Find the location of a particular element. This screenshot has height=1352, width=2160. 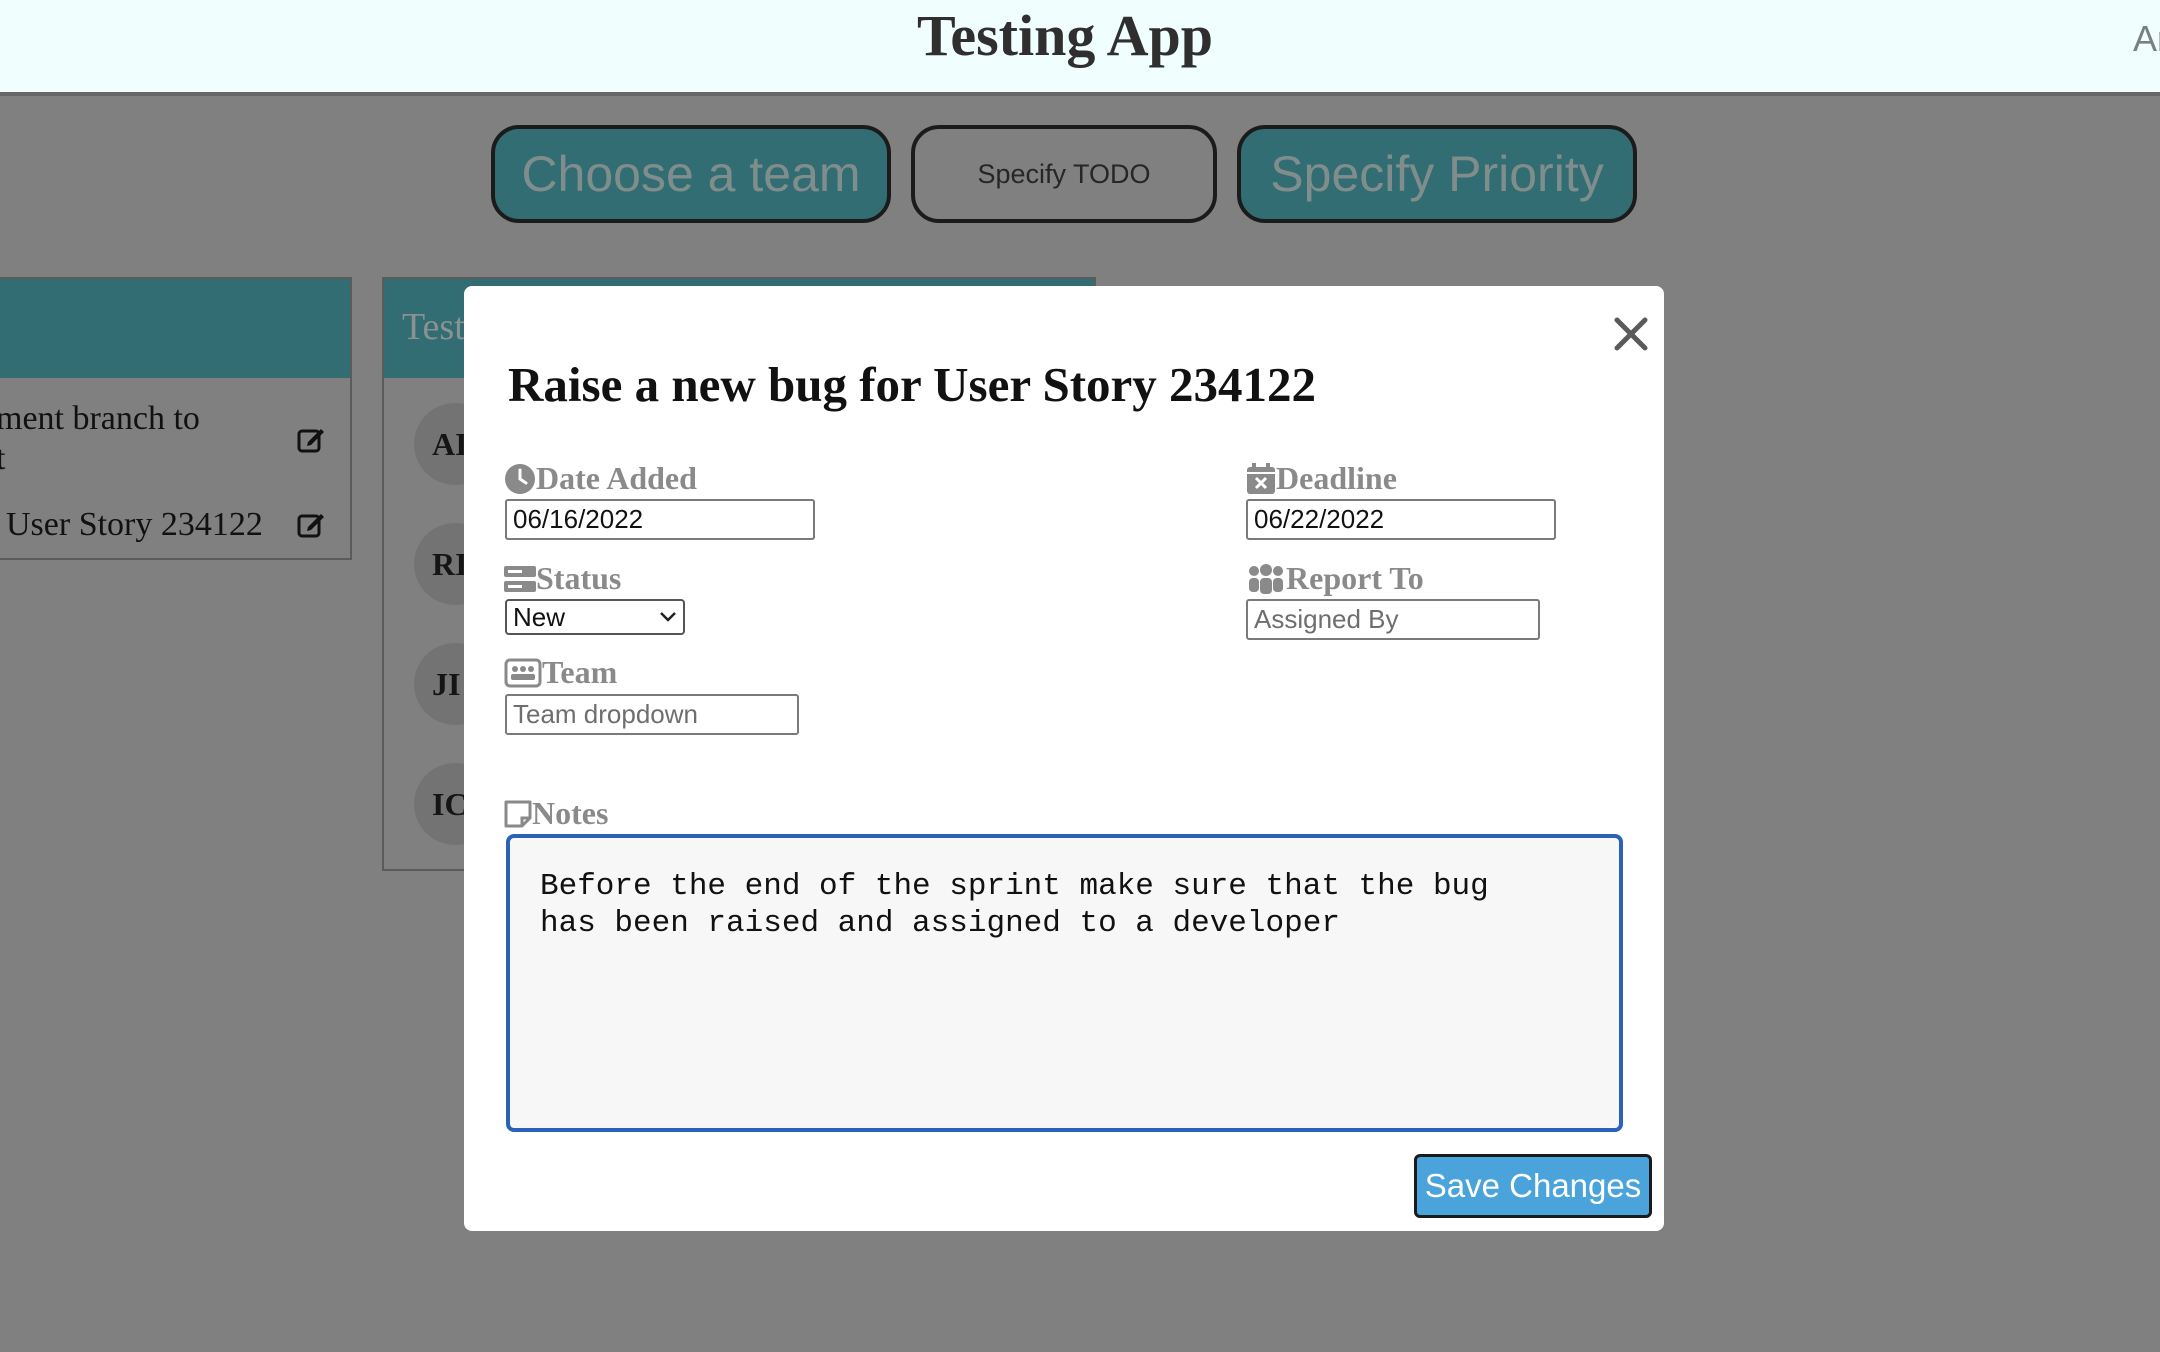

header-right-text: Ar is located at coordinates (2146, 39).